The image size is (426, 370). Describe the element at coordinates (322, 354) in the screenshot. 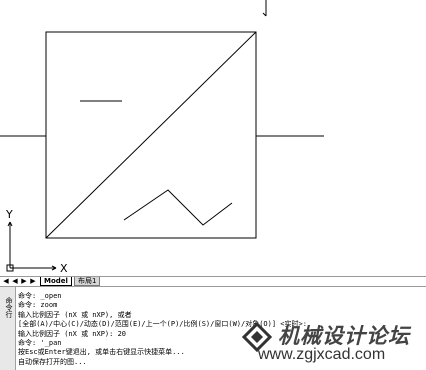

I see `watermark-url: www.zgjxcad.com` at that location.